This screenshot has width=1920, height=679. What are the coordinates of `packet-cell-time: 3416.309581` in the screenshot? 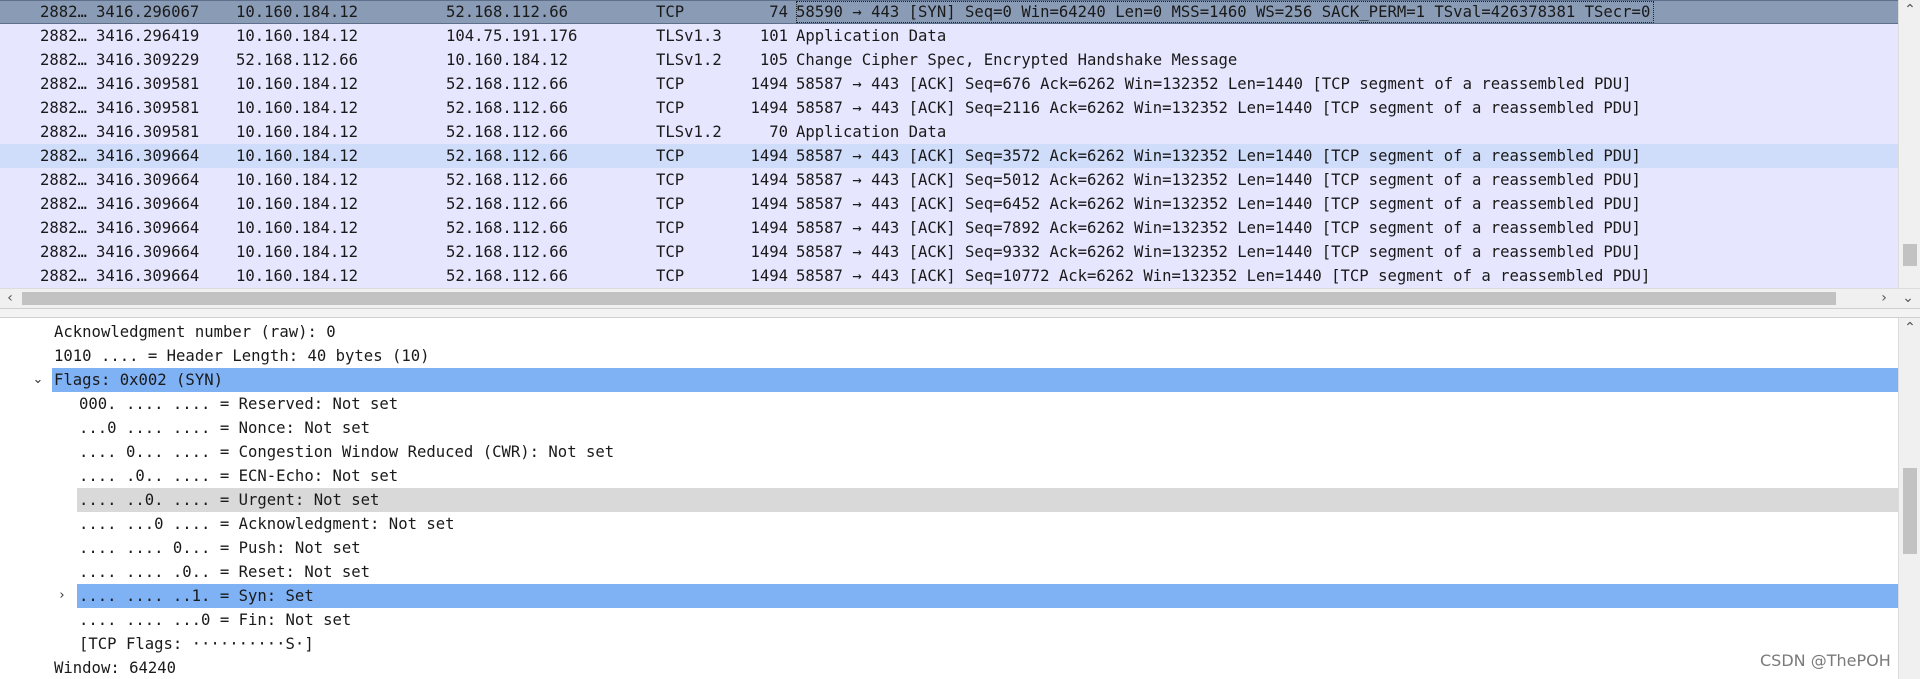 It's located at (148, 132).